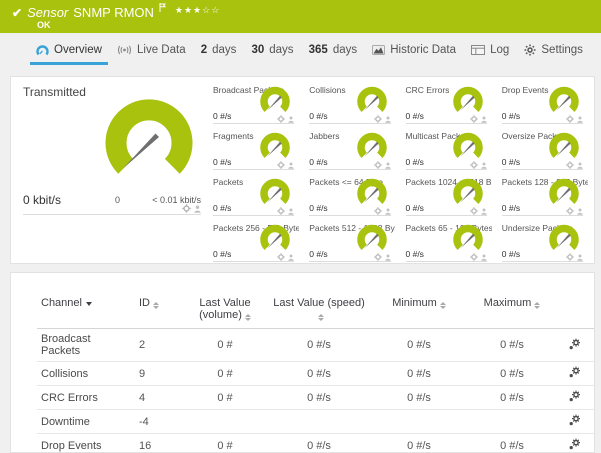 This screenshot has width=601, height=453. I want to click on header-maximum: Maximum, so click(512, 313).